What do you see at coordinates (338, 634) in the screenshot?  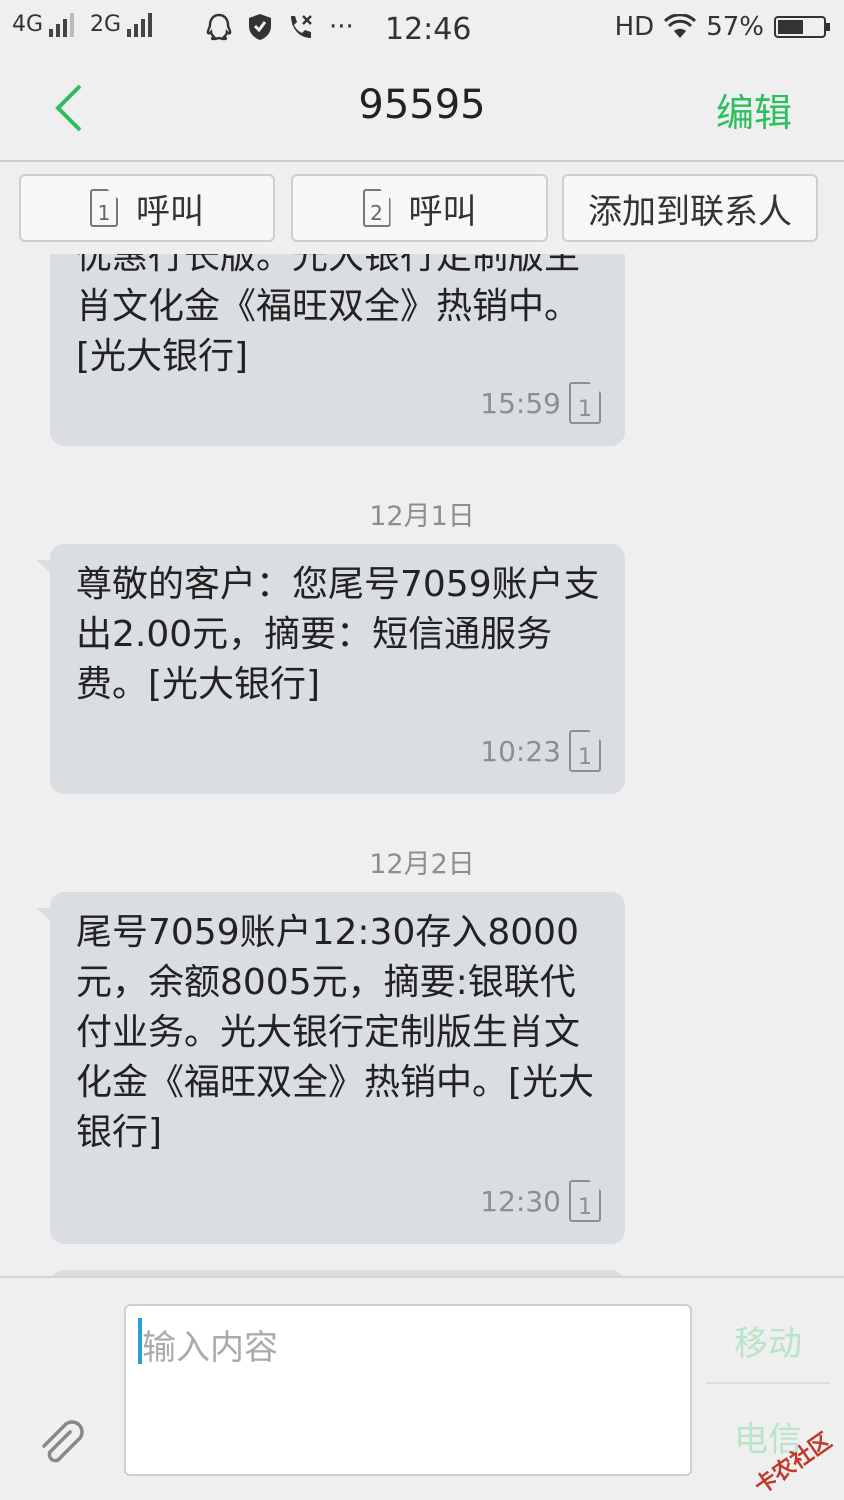 I see `message-text: 尊敬的客户：您尾号7059账户支出2.00元，摘要：短信通服务费。[光大银行]` at bounding box center [338, 634].